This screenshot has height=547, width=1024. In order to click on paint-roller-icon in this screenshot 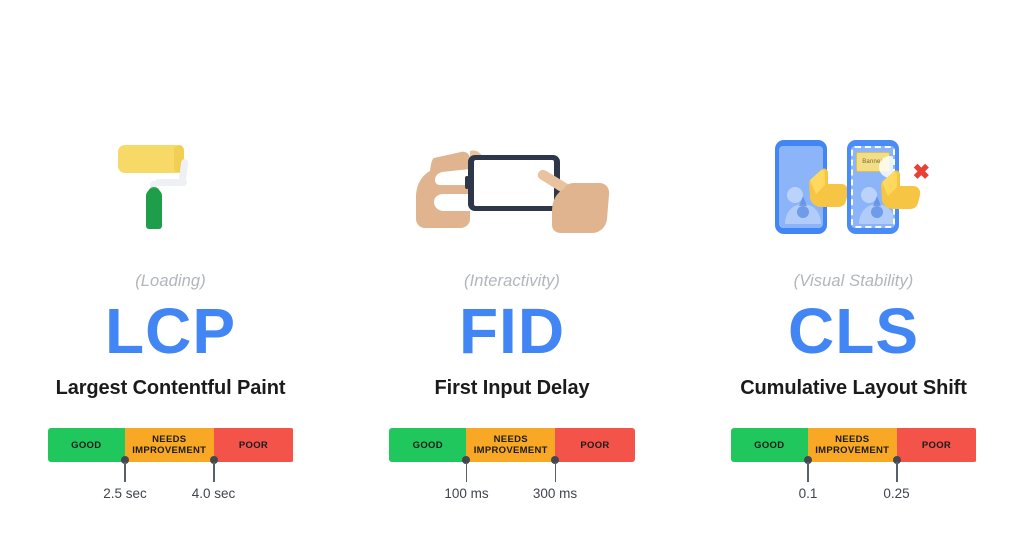, I will do `click(171, 187)`.